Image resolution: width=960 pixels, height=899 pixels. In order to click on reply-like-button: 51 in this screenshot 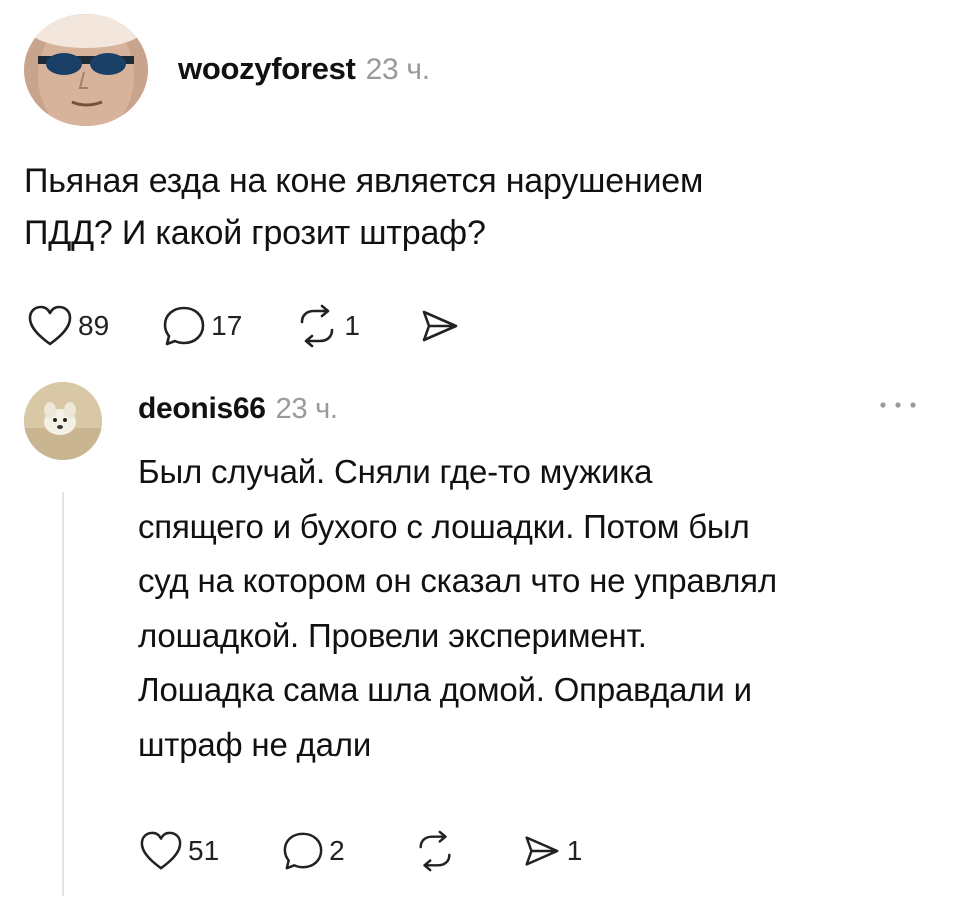, I will do `click(178, 851)`.